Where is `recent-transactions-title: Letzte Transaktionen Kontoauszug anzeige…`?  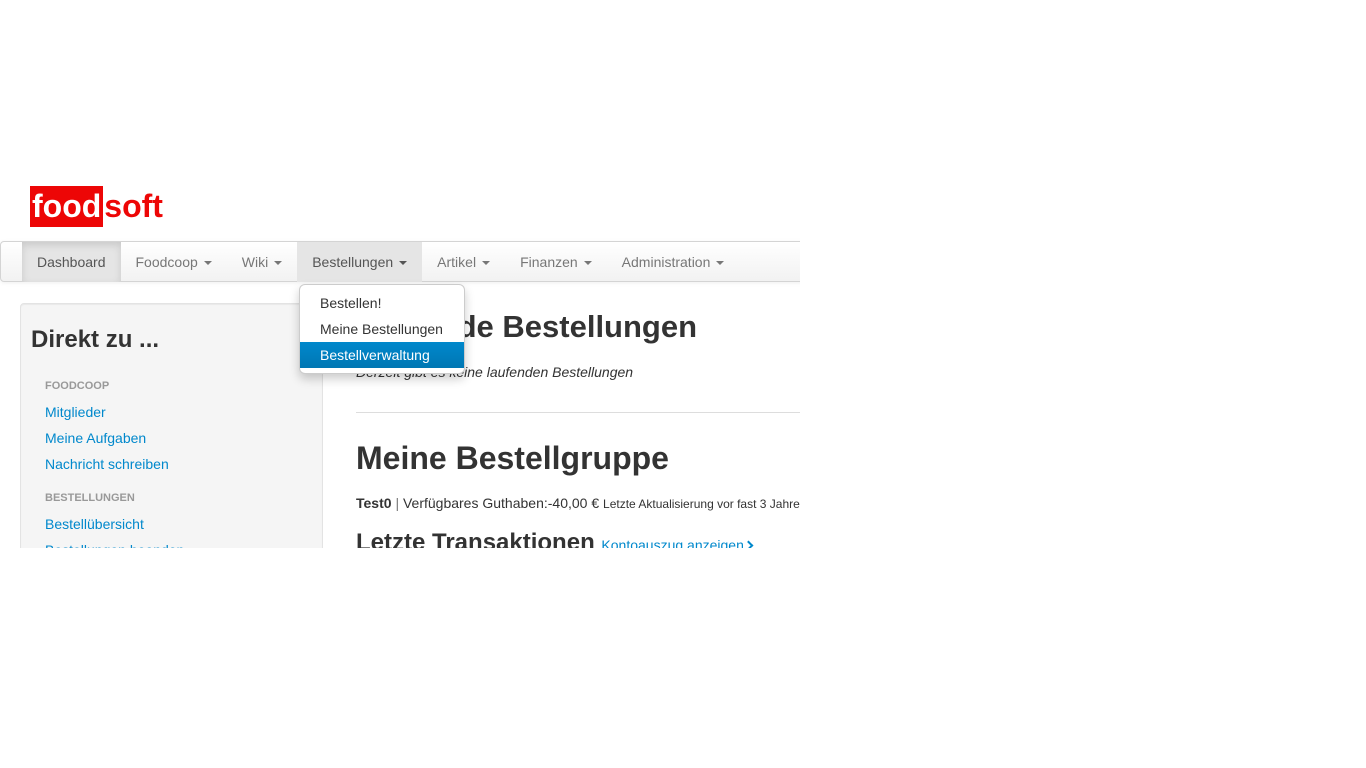
recent-transactions-title: Letzte Transaktionen Kontoauszug anzeige… is located at coordinates (555, 538).